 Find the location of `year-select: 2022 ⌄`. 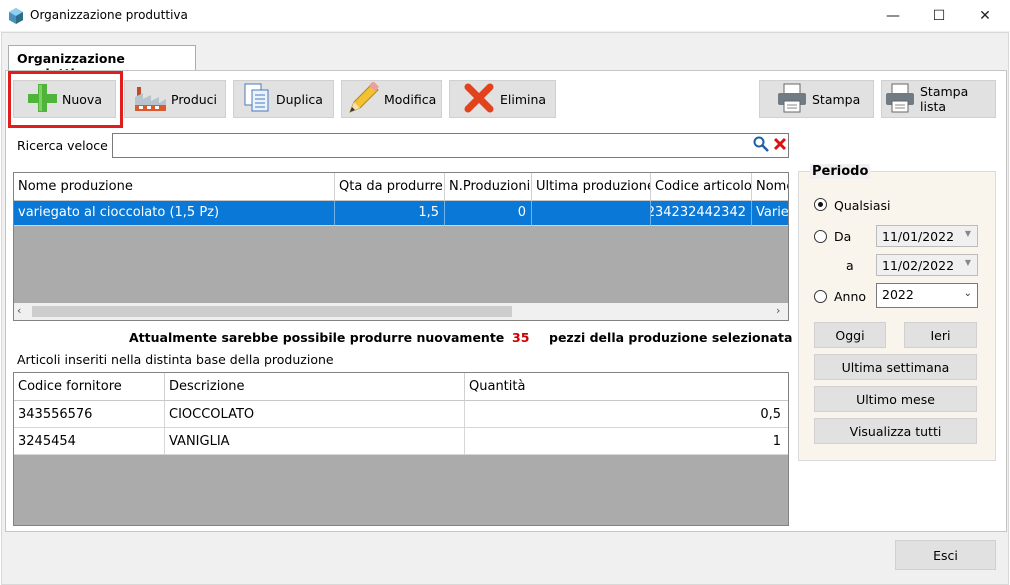

year-select: 2022 ⌄ is located at coordinates (927, 295).